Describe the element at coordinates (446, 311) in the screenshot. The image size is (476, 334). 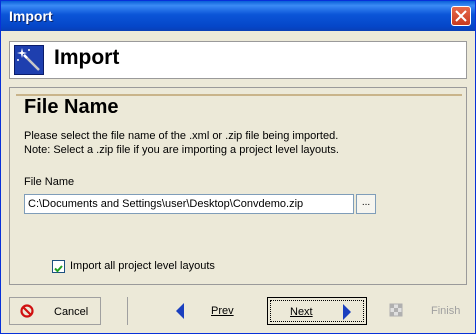
I see `finish-label: Finish` at that location.